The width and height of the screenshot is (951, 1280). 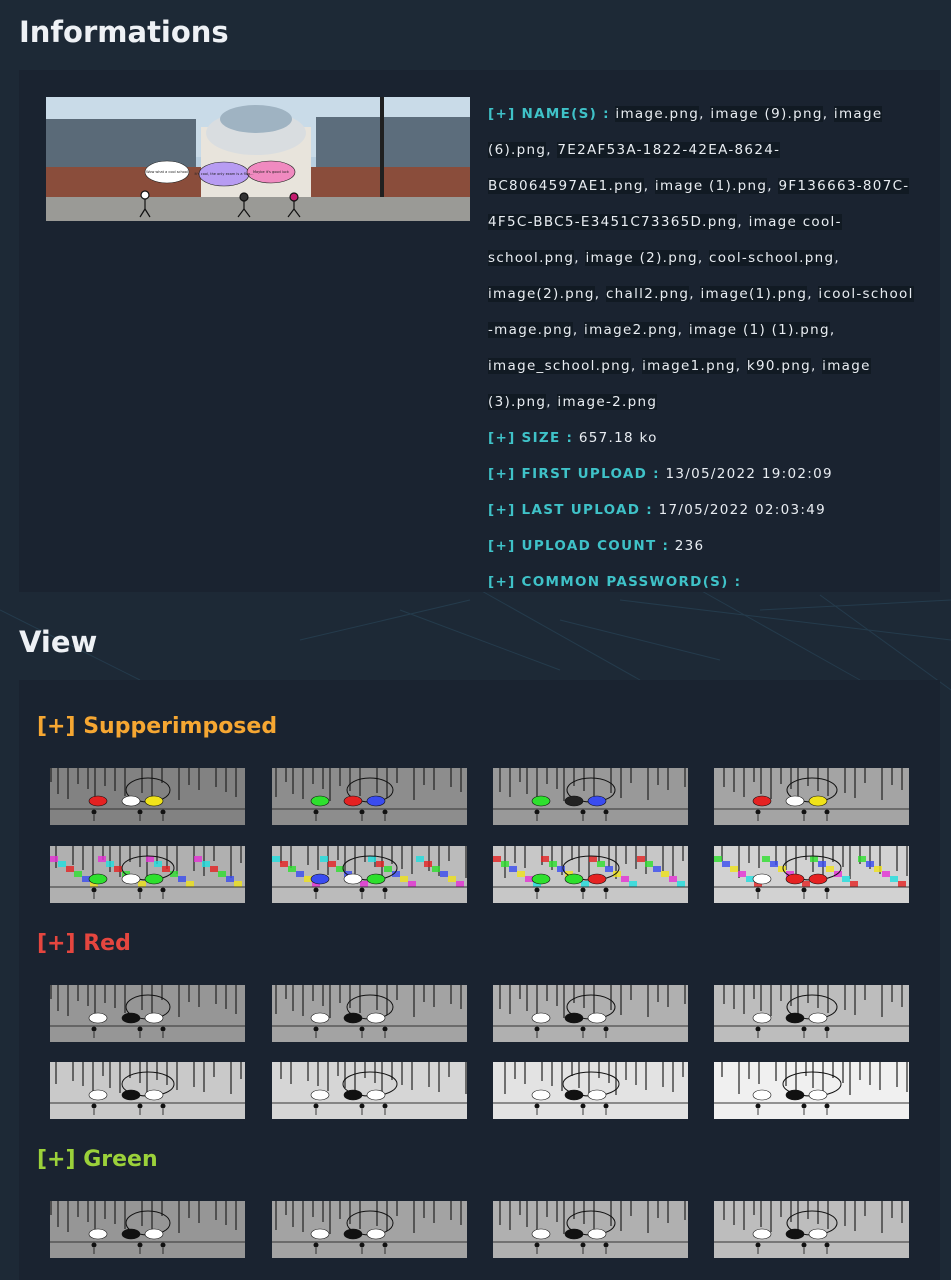 What do you see at coordinates (531, 438) in the screenshot?
I see `size-label: [+] SIZE :` at bounding box center [531, 438].